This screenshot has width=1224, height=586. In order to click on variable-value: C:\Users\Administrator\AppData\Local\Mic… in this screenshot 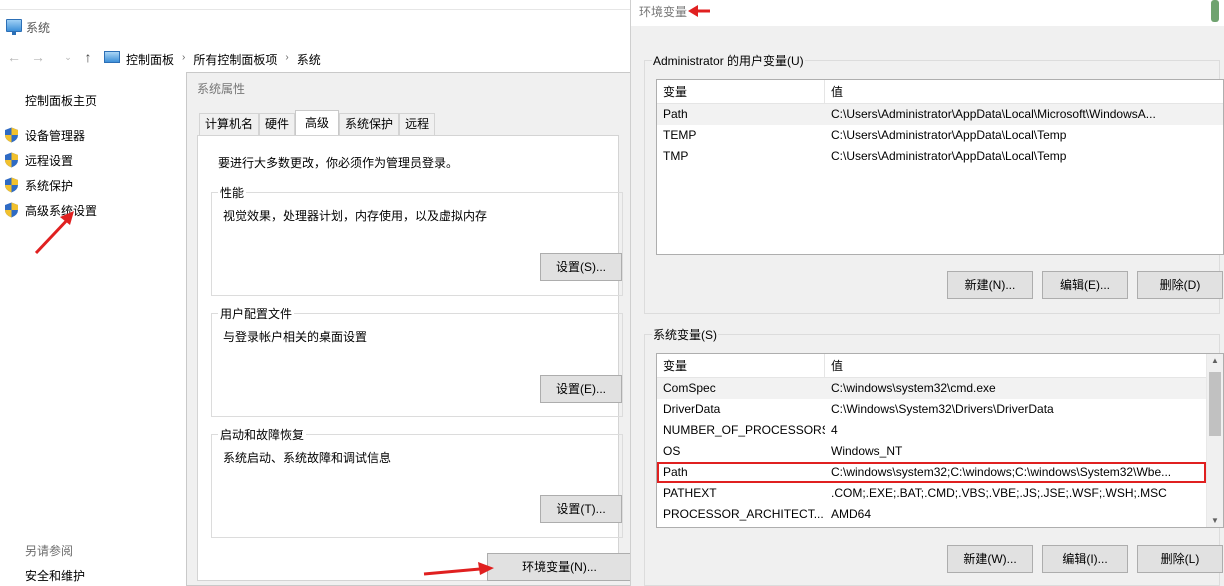, I will do `click(993, 114)`.